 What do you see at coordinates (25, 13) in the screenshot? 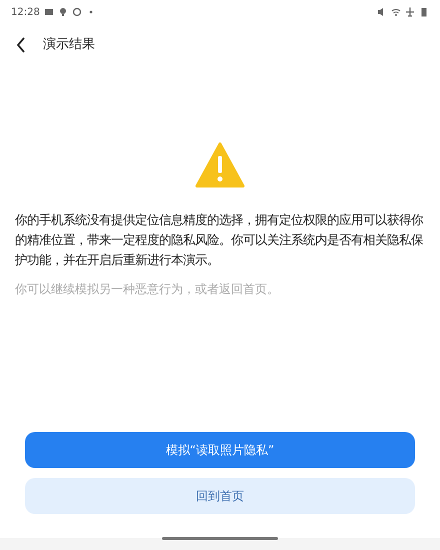
I see `status-time: 12:28` at bounding box center [25, 13].